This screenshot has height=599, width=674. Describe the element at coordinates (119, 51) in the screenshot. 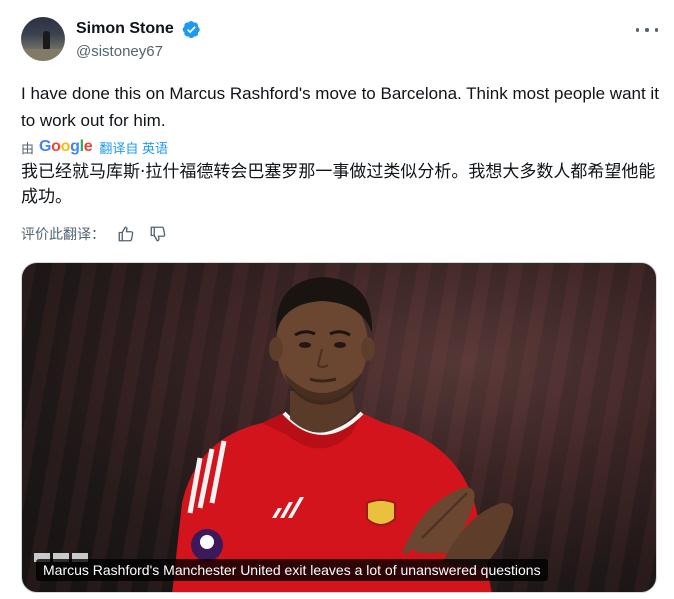

I see `author-handle: @sistoney67` at that location.